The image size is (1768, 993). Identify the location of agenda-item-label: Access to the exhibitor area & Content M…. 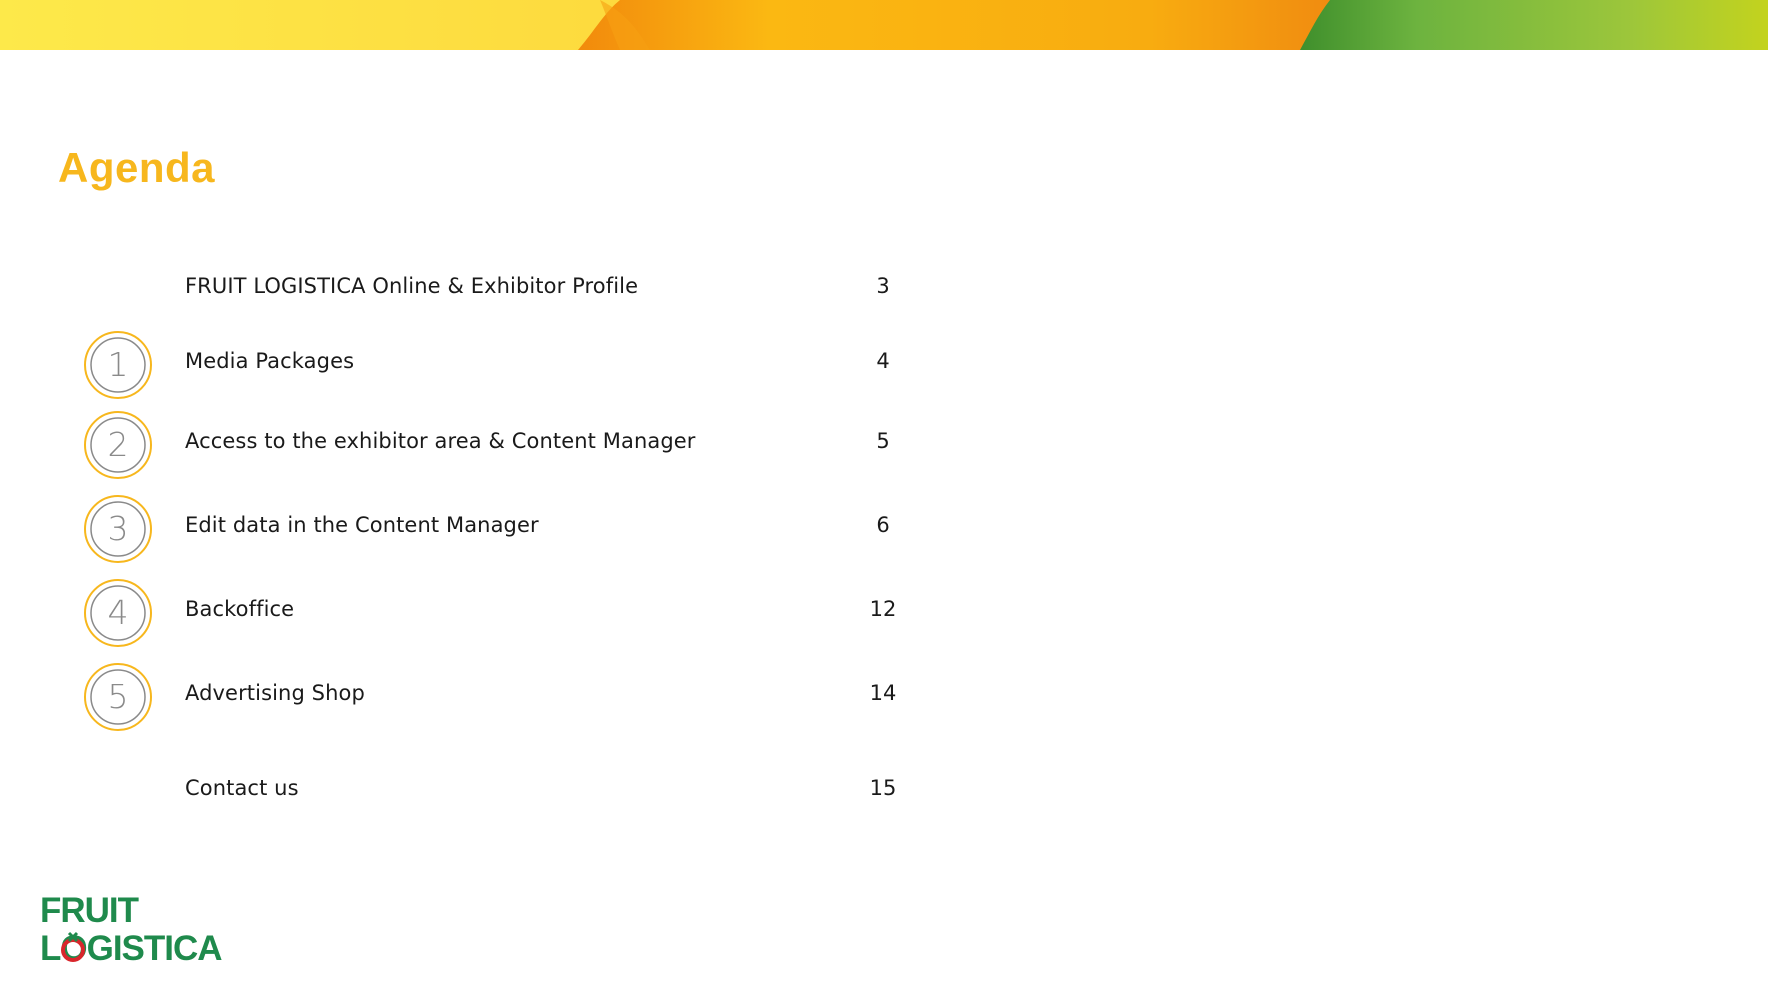
(440, 441).